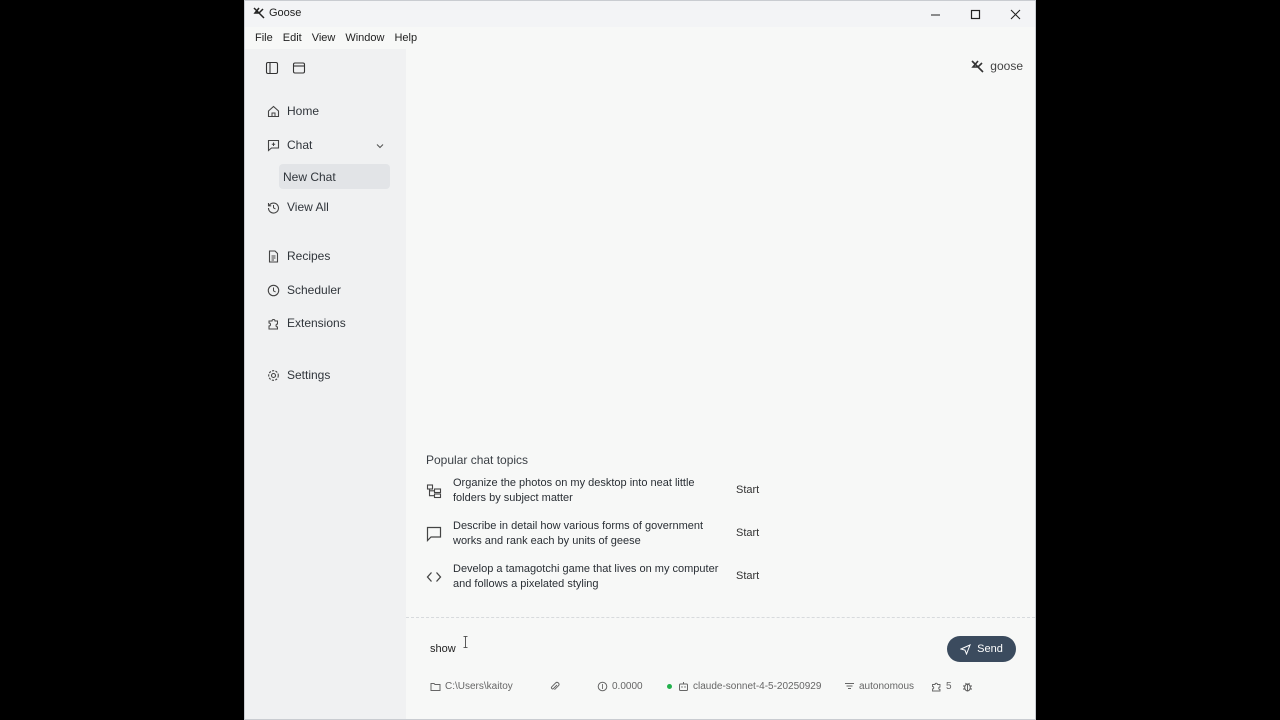 Image resolution: width=1280 pixels, height=720 pixels. I want to click on sidebar-item-label: Home, so click(303, 111).